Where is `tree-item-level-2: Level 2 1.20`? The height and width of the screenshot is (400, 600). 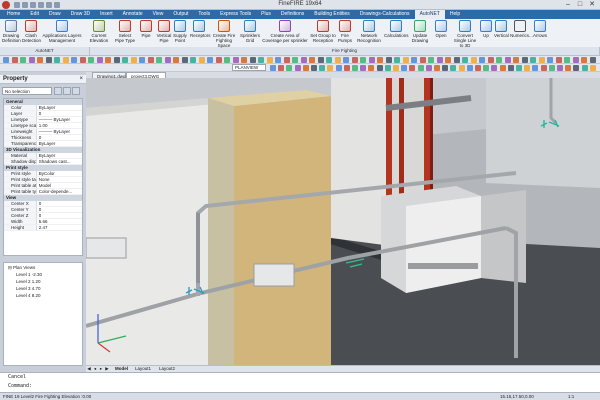
tree-item-level-2: Level 2 1.20 is located at coordinates (28, 282).